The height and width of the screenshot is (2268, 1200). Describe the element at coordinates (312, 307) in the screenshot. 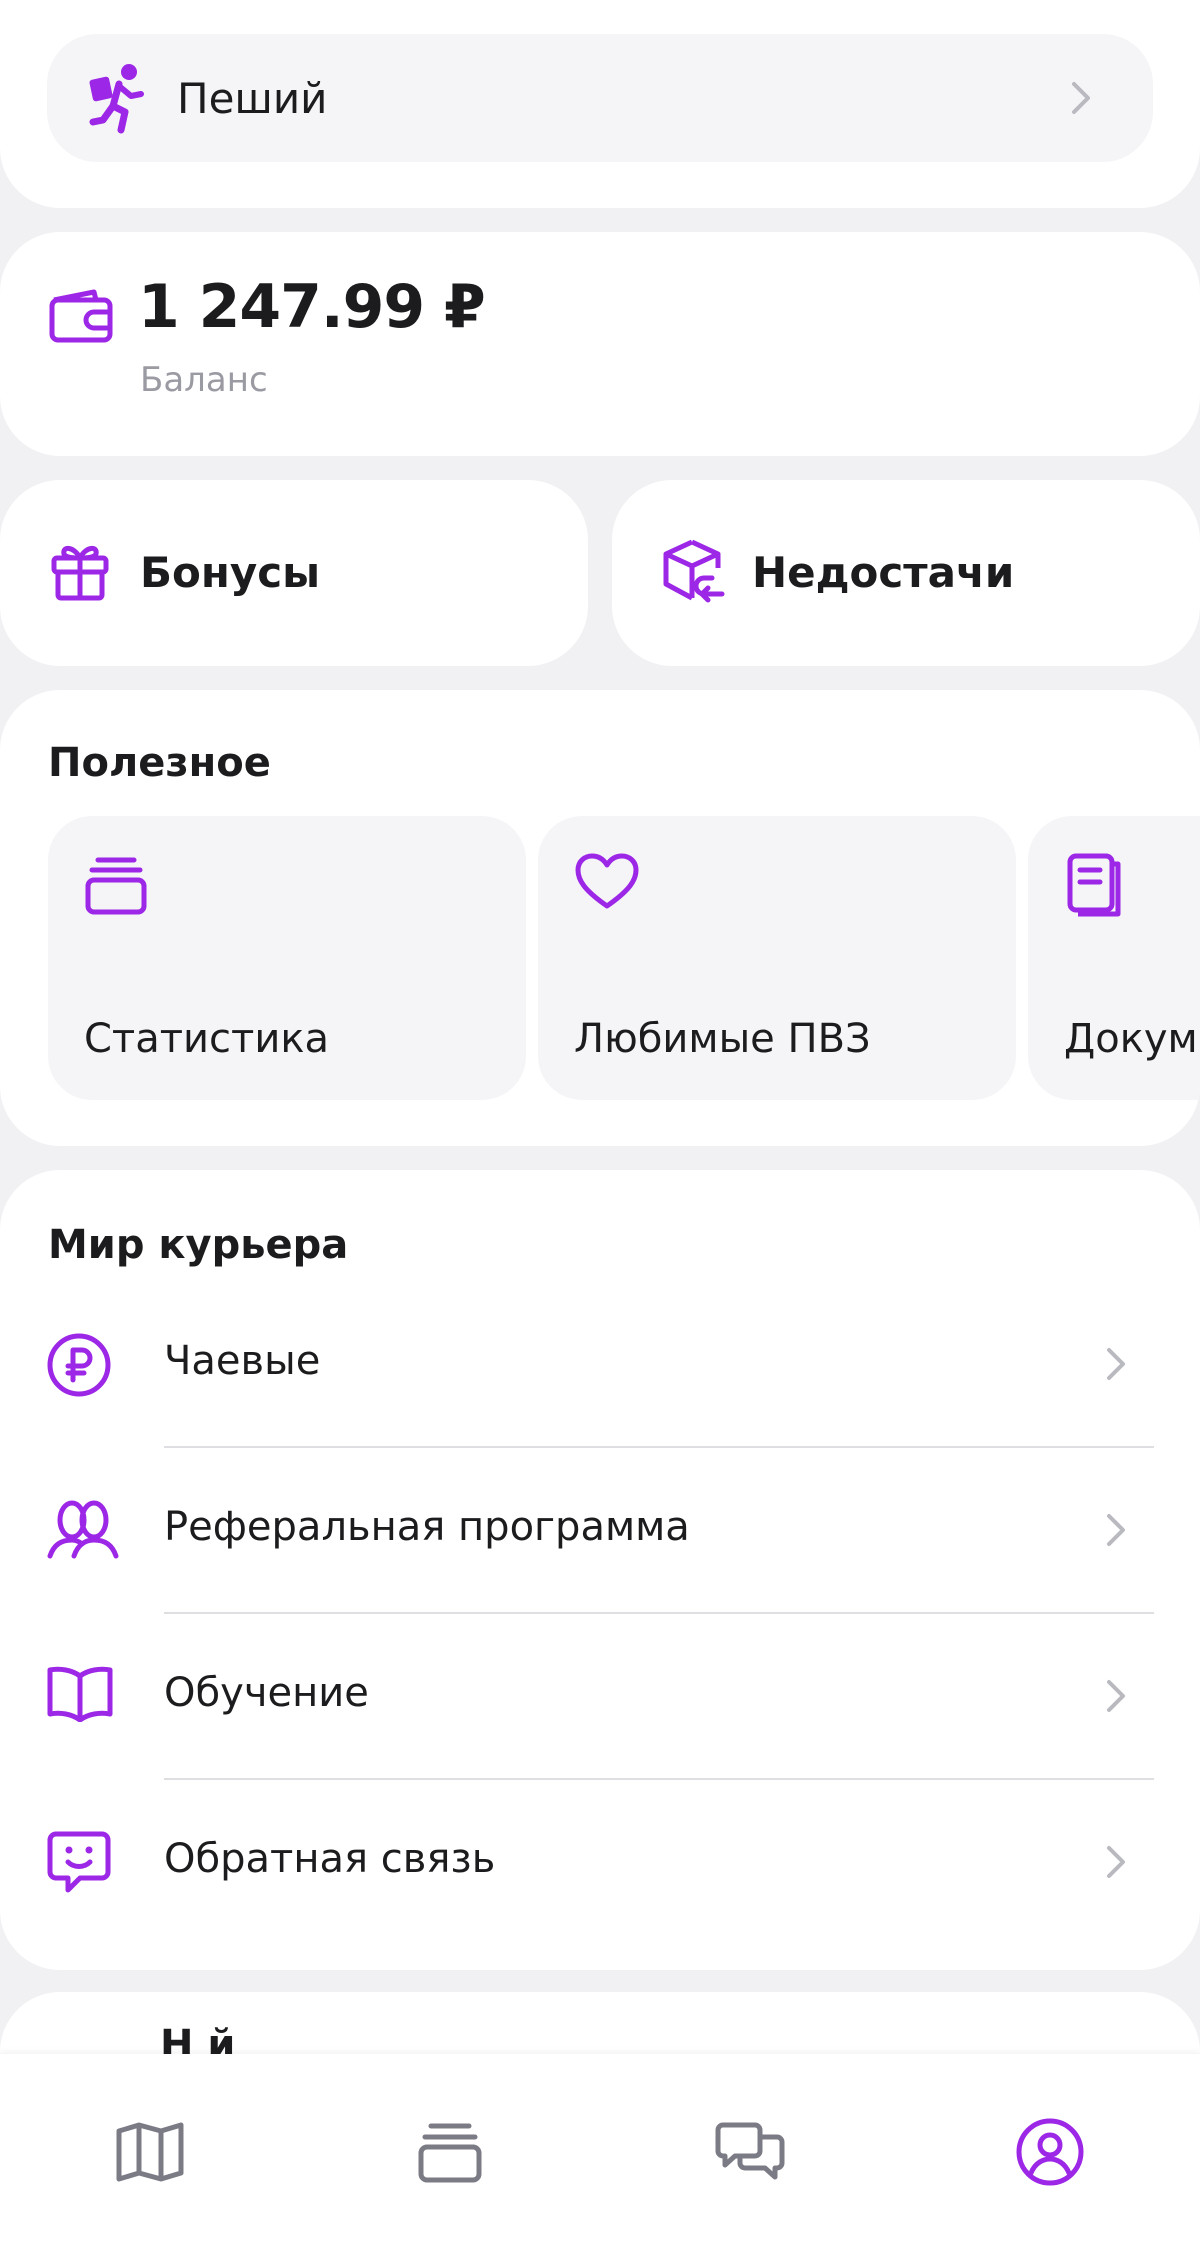

I see `balance-amount: 1 247.99 ₽` at that location.